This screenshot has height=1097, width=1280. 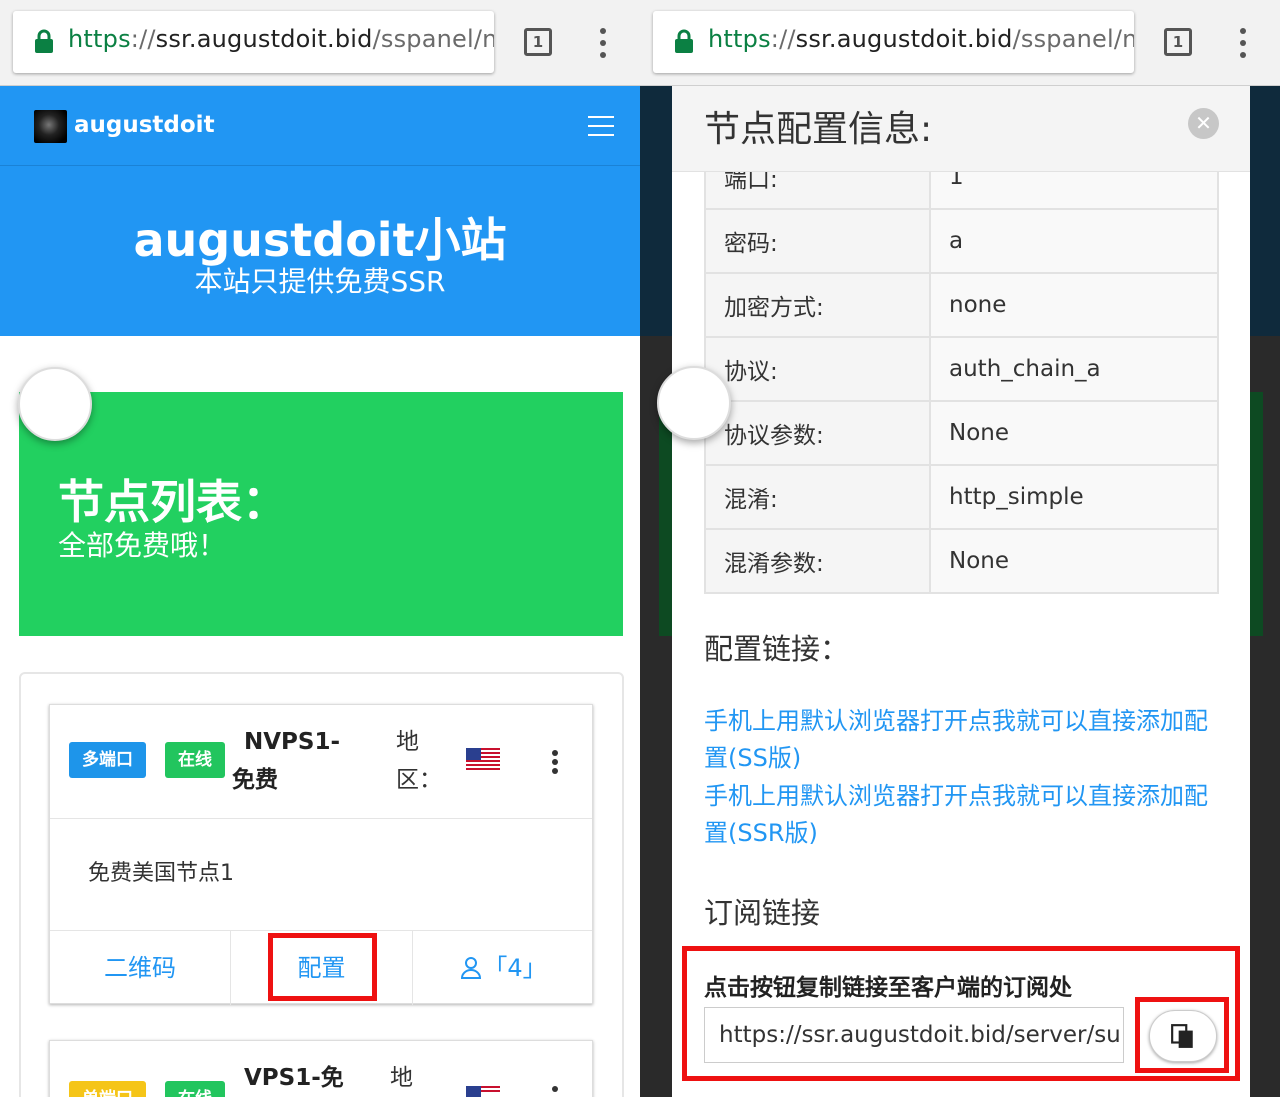 I want to click on site-brand: augustdoit, so click(x=144, y=125).